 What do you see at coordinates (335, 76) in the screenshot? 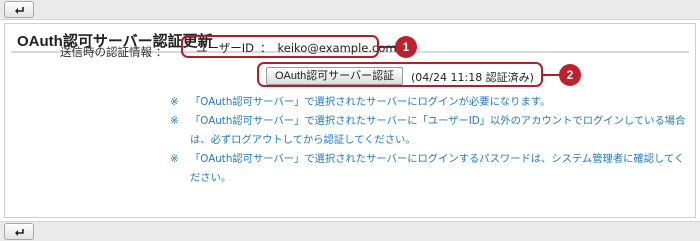
I see `oauth-auth-button: OAuth認可サーバー認証` at bounding box center [335, 76].